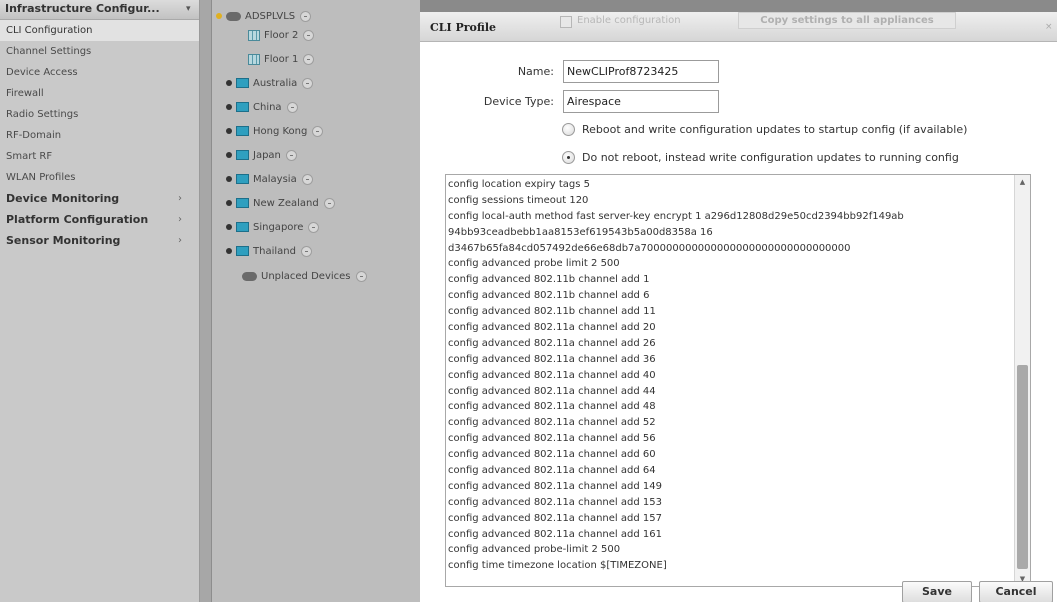 The height and width of the screenshot is (602, 1057). I want to click on name-field: NewCLIProf8723425, so click(641, 71).